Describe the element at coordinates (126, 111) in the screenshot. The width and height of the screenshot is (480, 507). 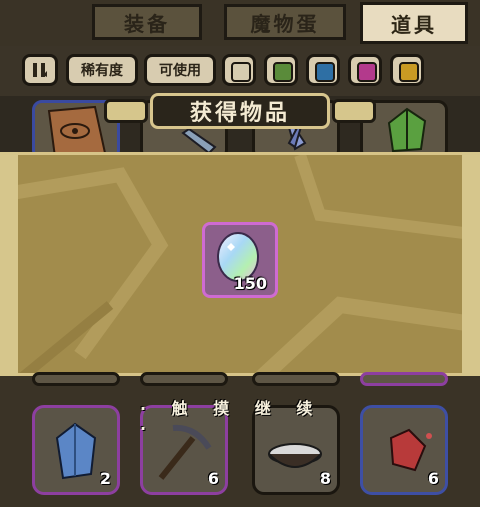
I see `title-ribbon-left` at that location.